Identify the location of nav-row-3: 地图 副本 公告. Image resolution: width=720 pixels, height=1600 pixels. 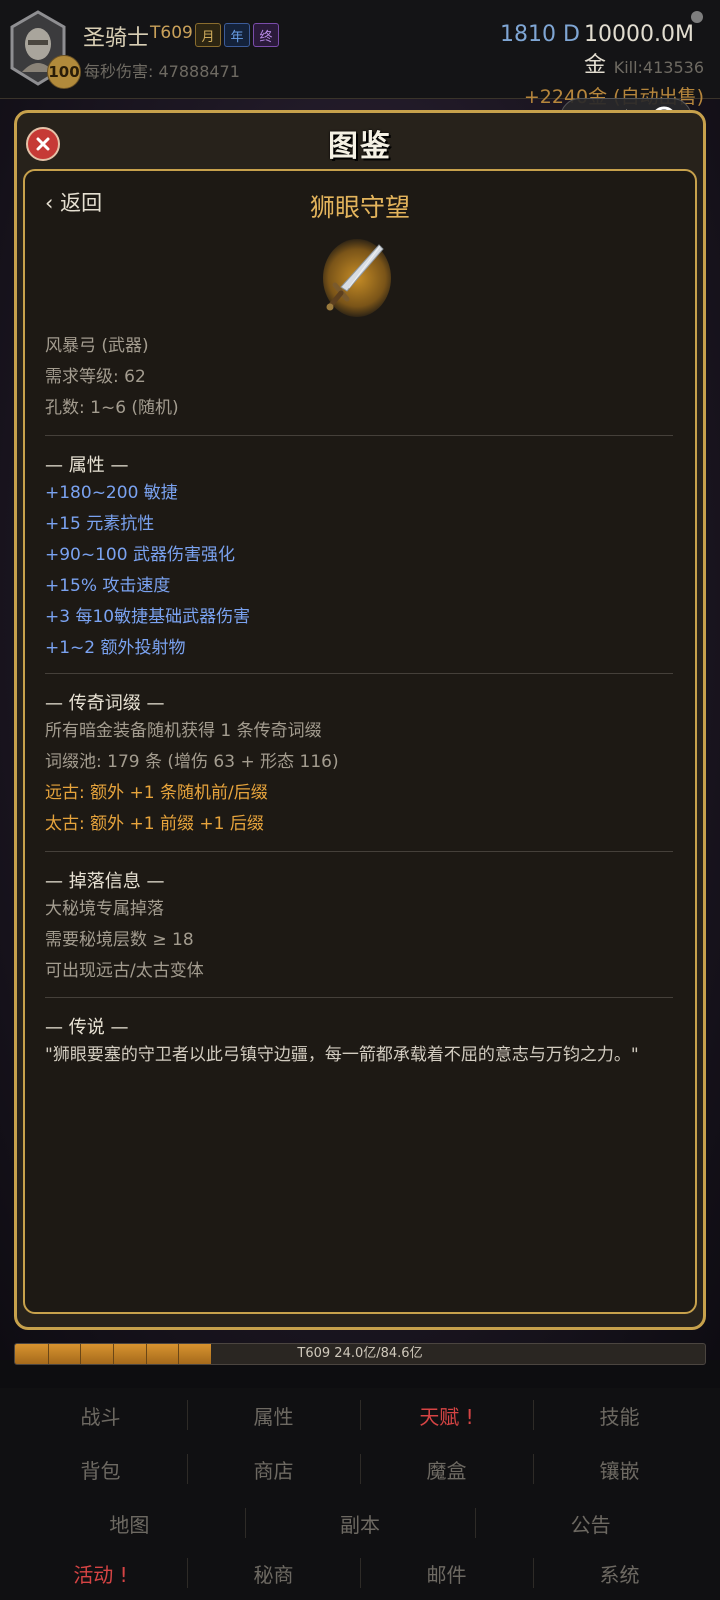
(360, 1523).